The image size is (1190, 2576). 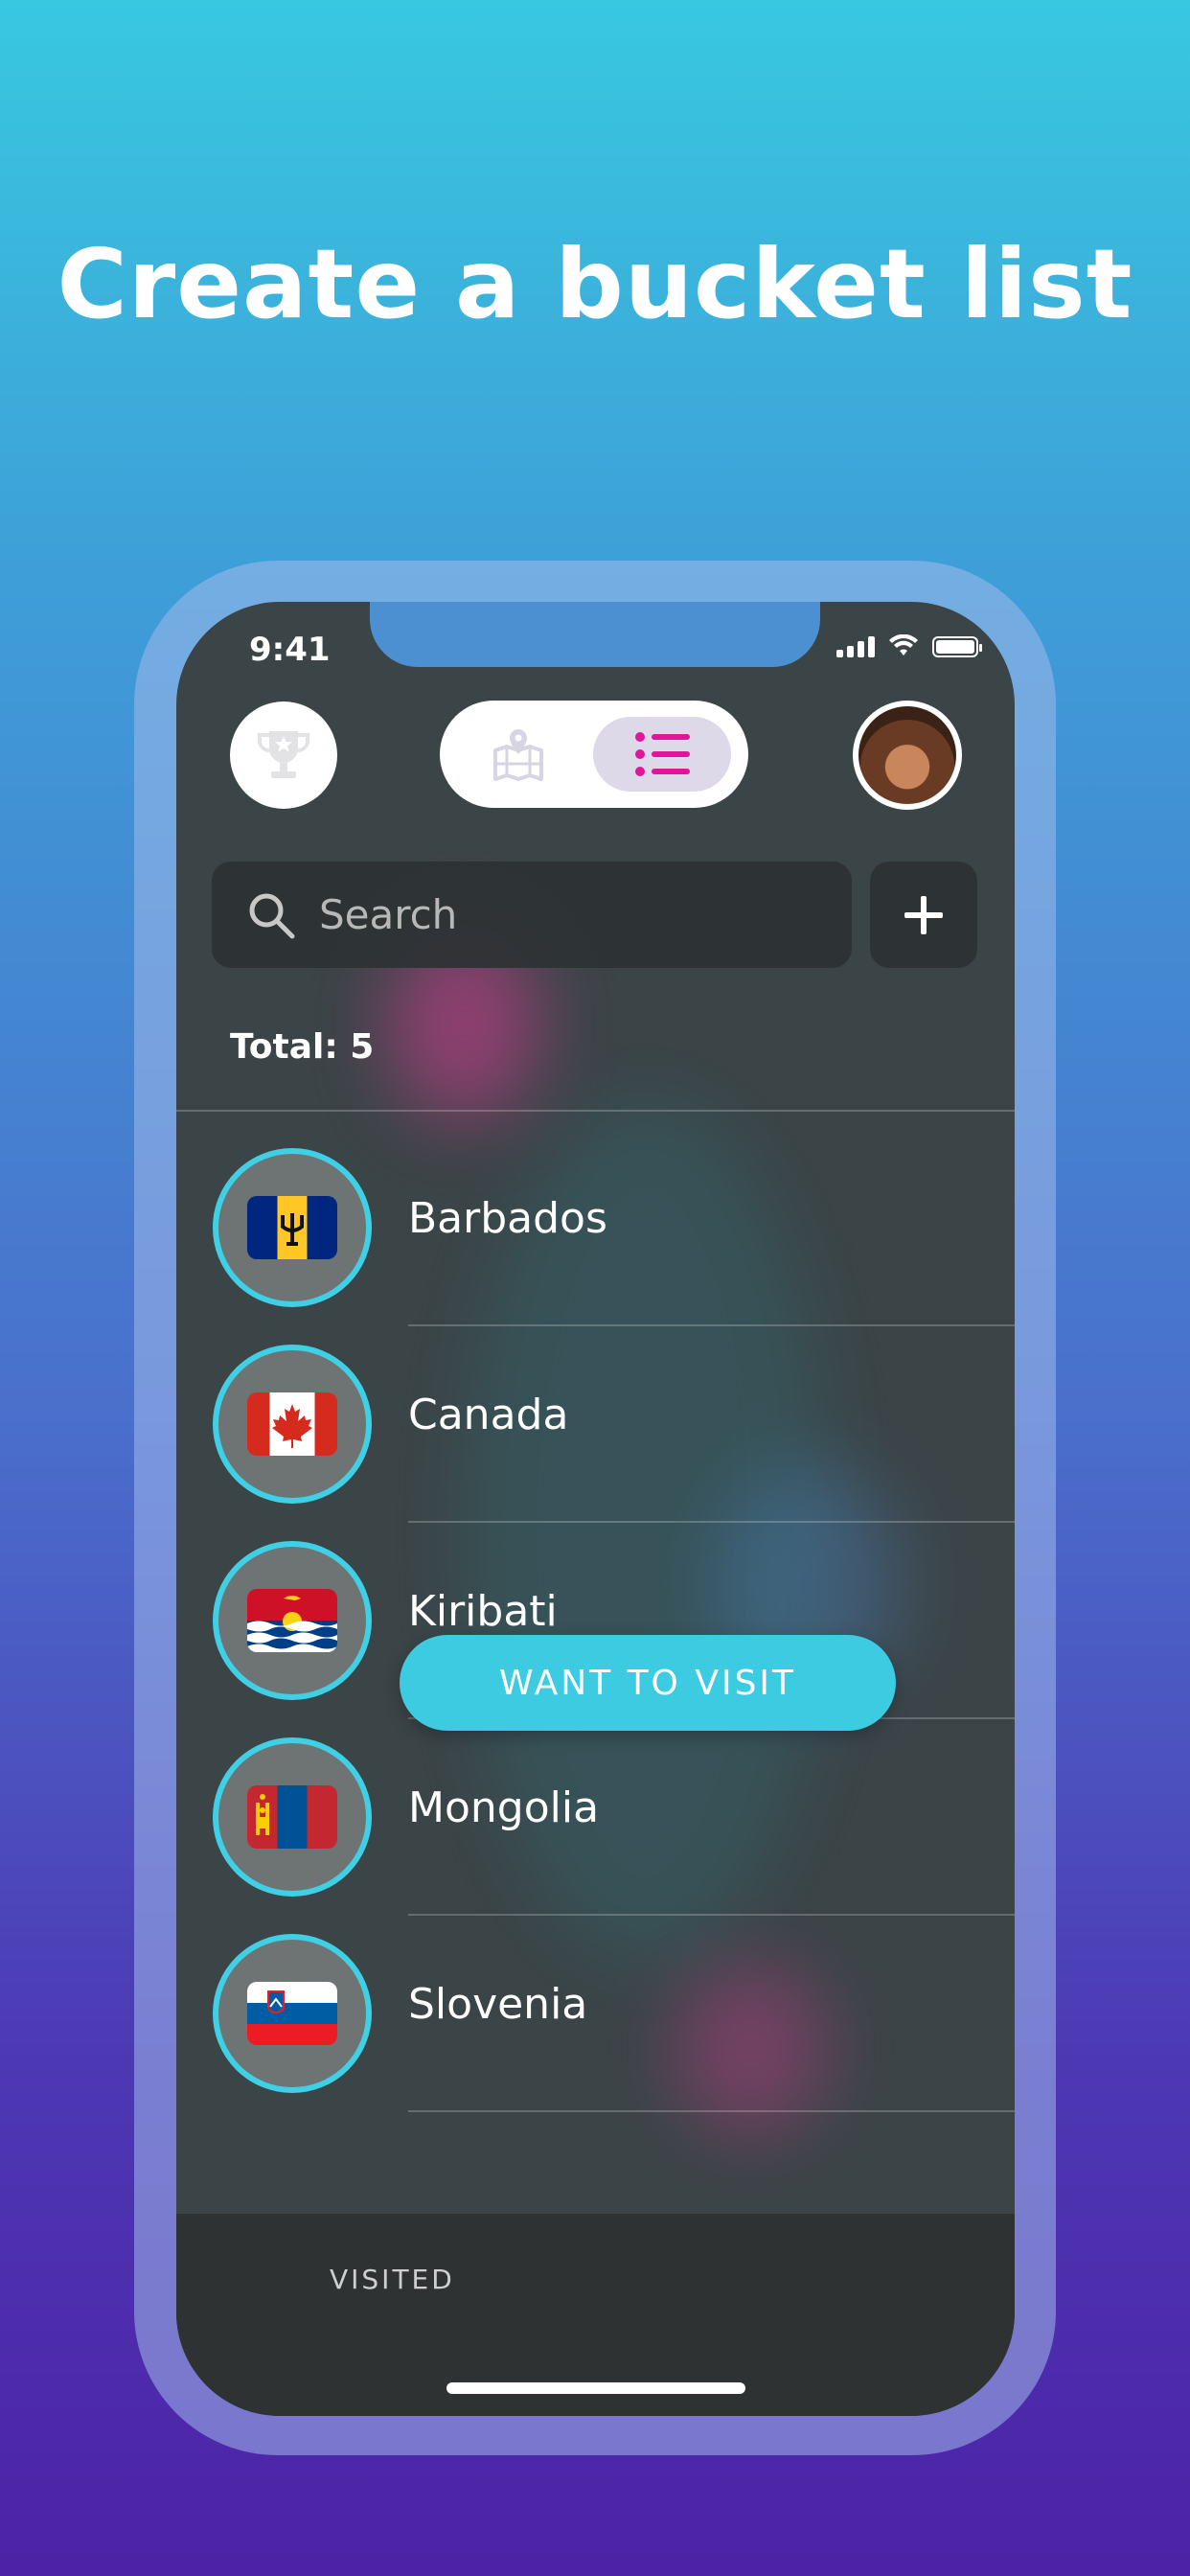 I want to click on want-to-visit-tab: WANT TO VISIT, so click(x=648, y=1683).